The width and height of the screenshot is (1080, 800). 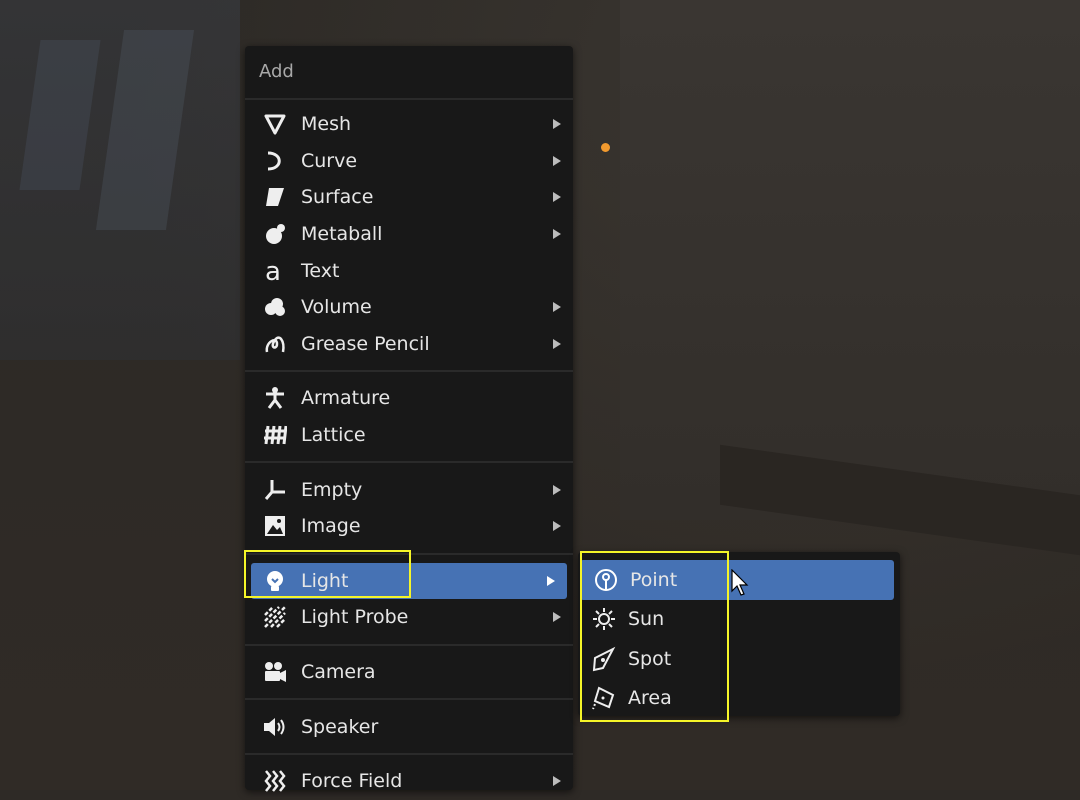 What do you see at coordinates (338, 672) in the screenshot?
I see `menu-item-label: Camera` at bounding box center [338, 672].